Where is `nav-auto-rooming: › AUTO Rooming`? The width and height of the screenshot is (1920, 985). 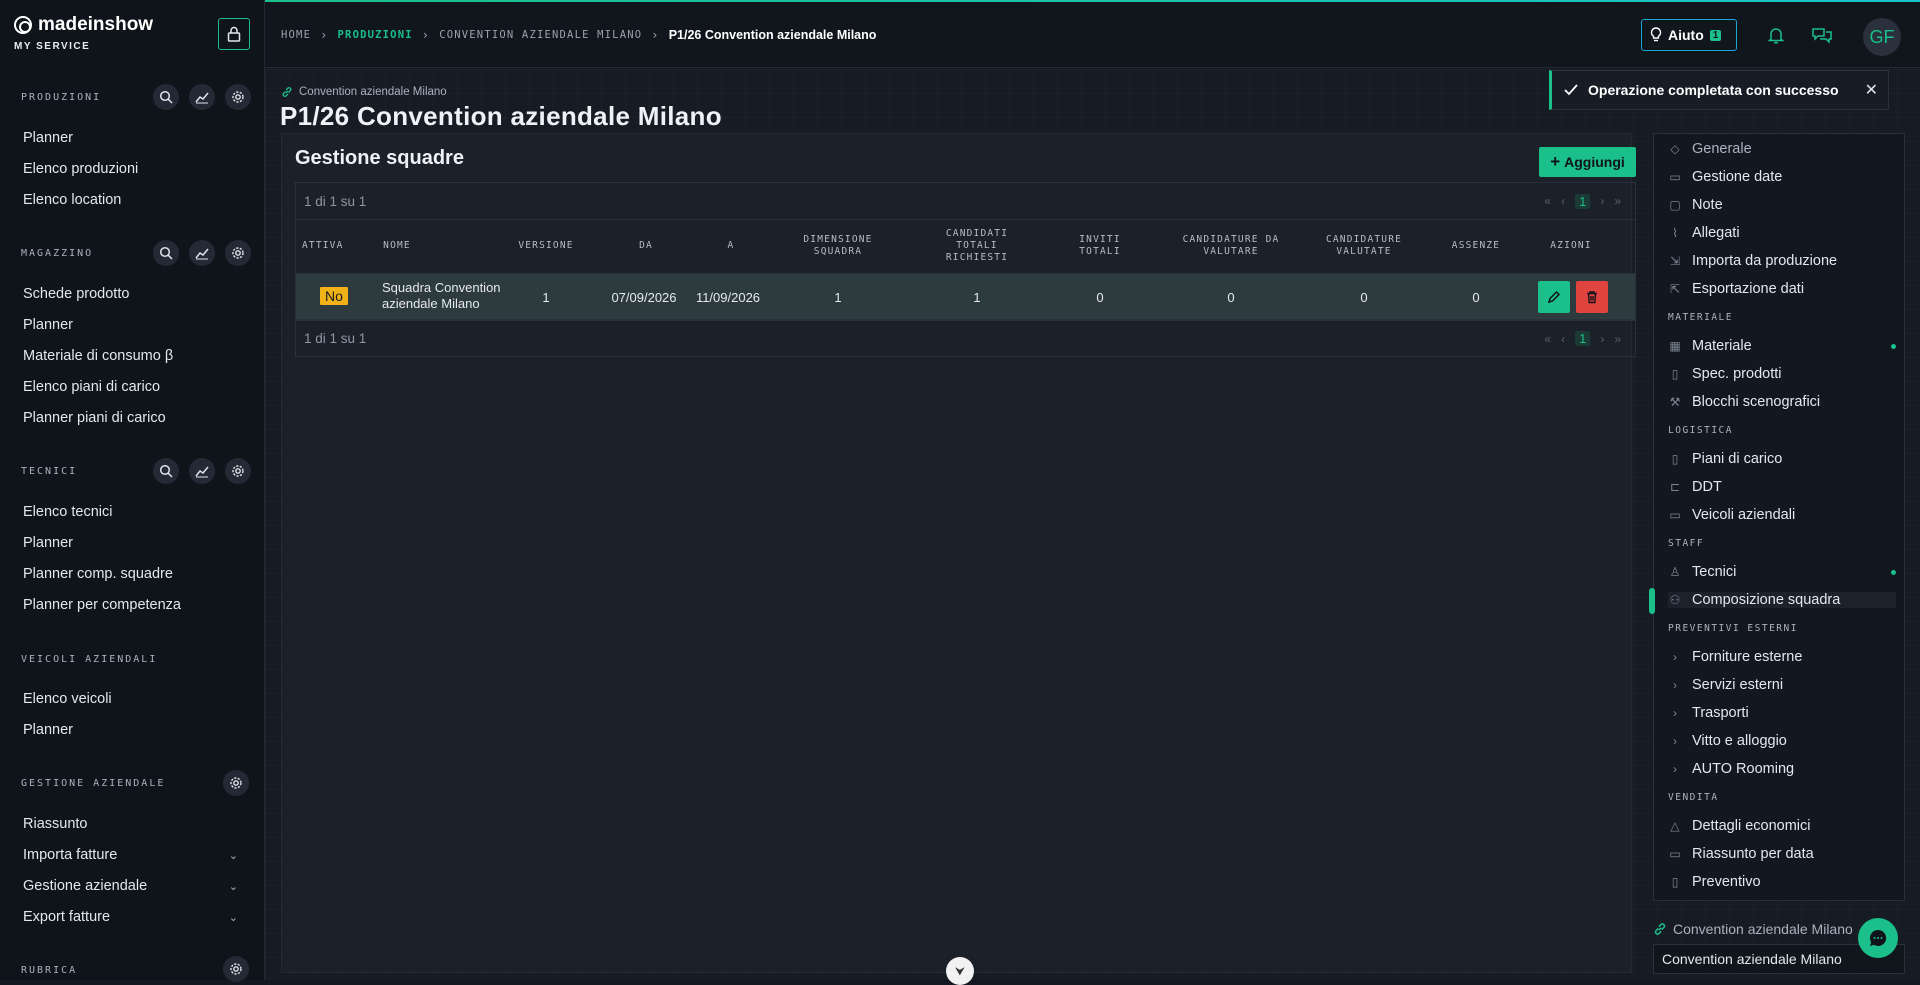 nav-auto-rooming: › AUTO Rooming is located at coordinates (1782, 769).